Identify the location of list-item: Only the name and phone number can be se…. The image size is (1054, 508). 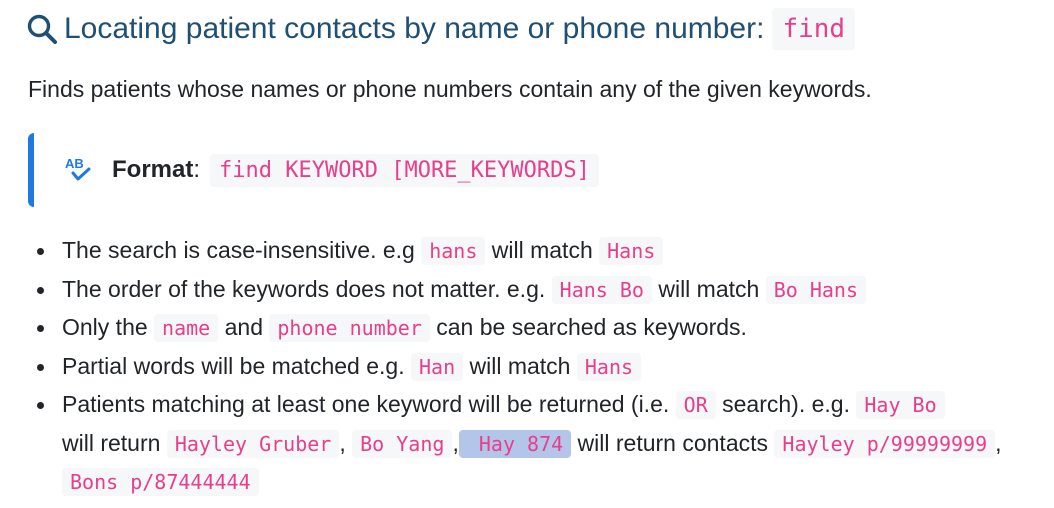
(537, 328).